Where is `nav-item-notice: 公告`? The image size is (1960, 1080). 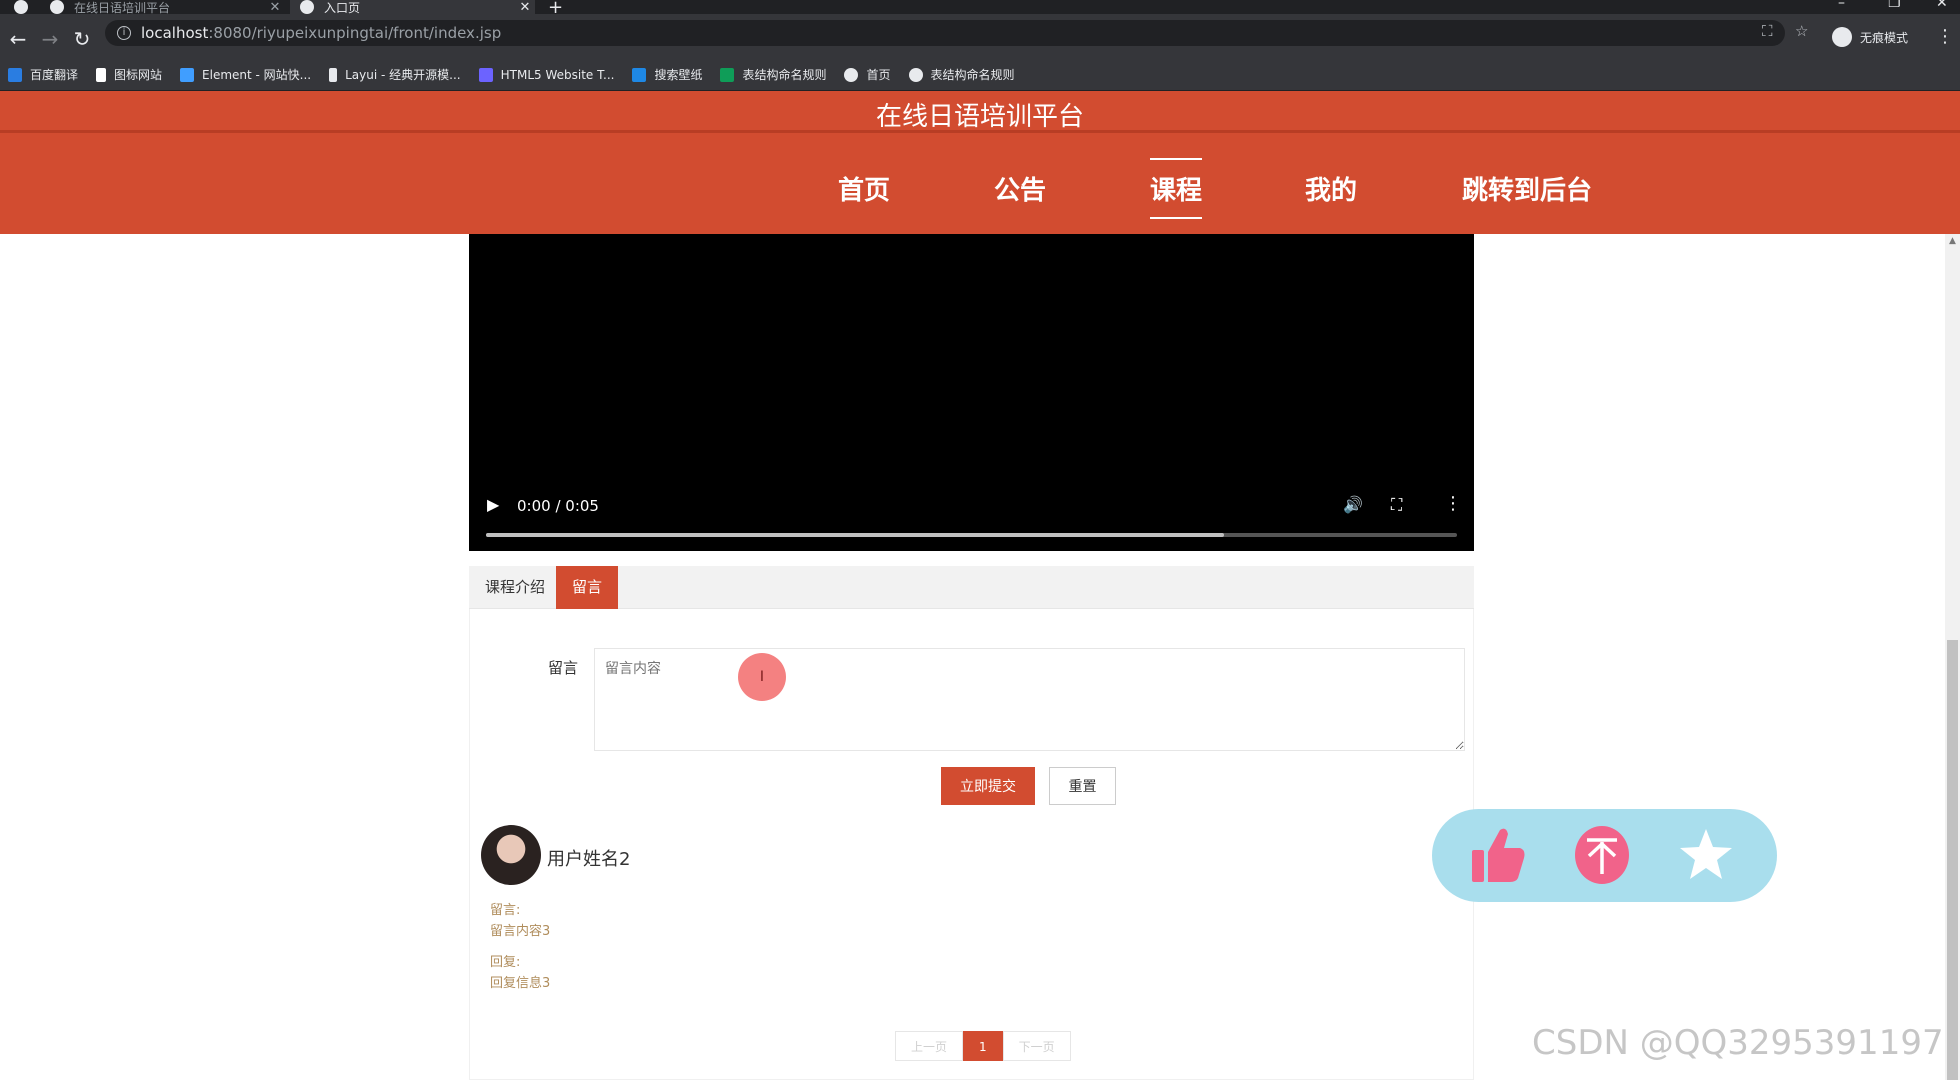 nav-item-notice: 公告 is located at coordinates (1020, 188).